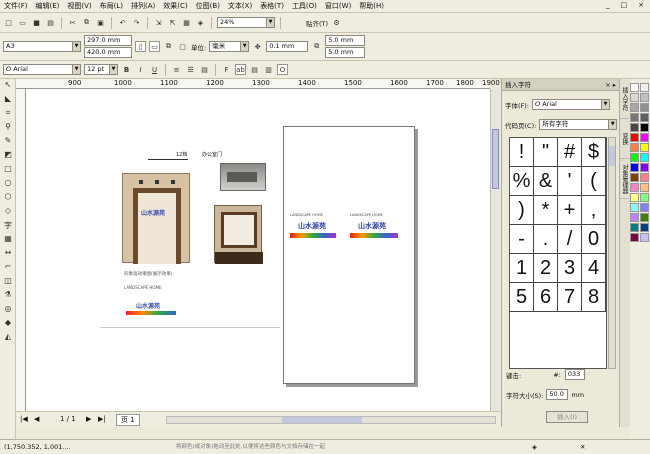  I want to click on pick-tool-icon: ↖, so click(8, 86).